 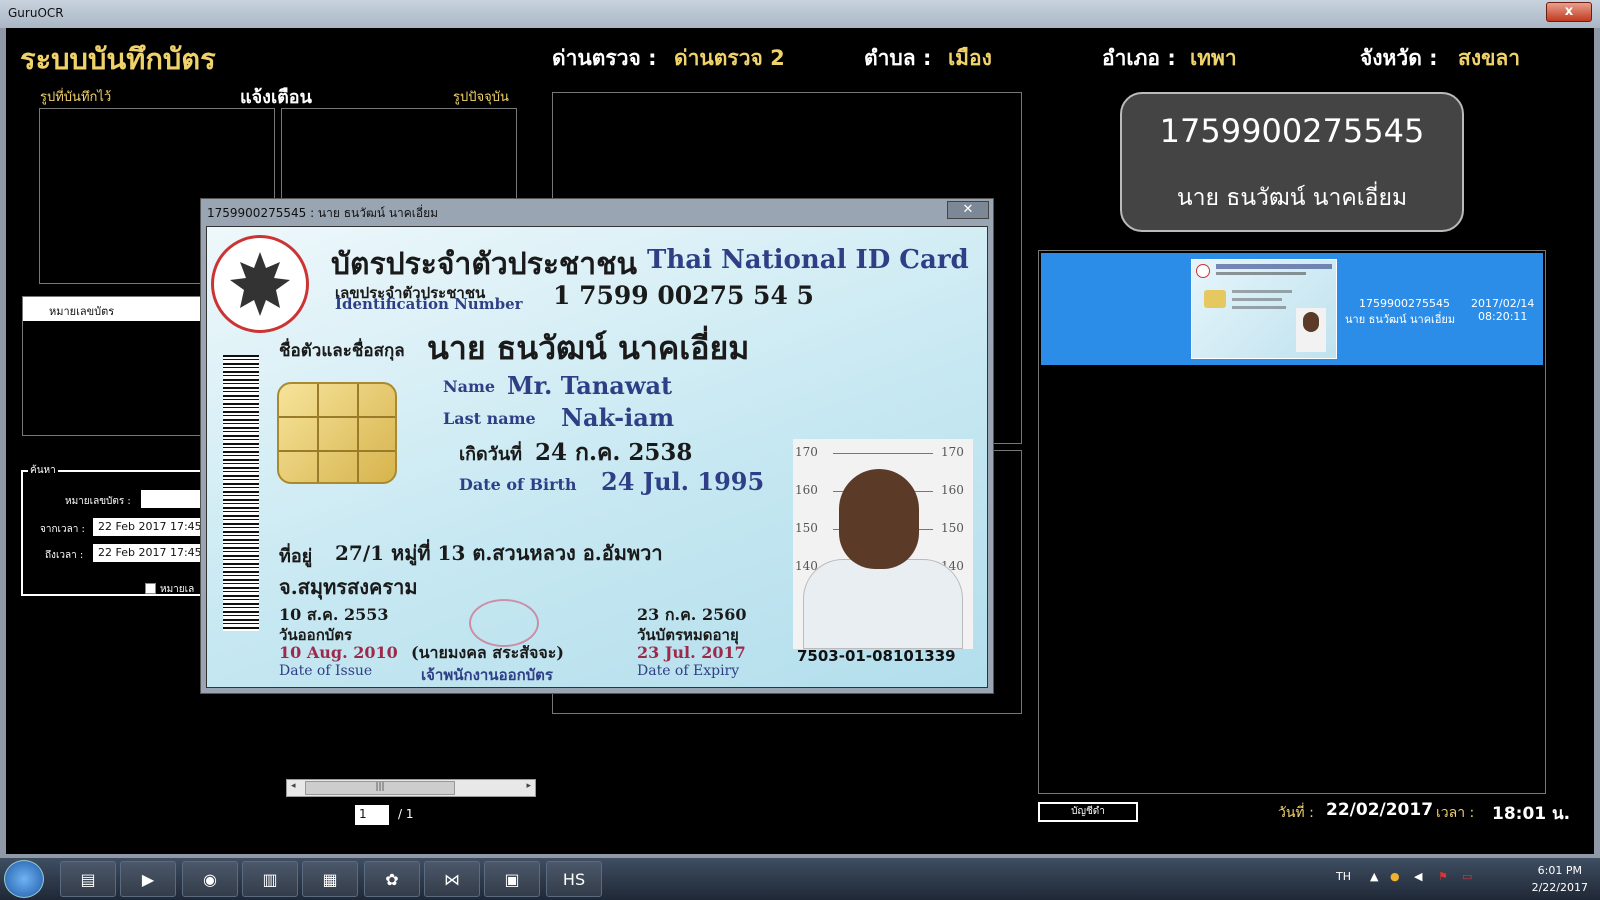 I want to click on dialog-close-button: ✕, so click(x=968, y=210).